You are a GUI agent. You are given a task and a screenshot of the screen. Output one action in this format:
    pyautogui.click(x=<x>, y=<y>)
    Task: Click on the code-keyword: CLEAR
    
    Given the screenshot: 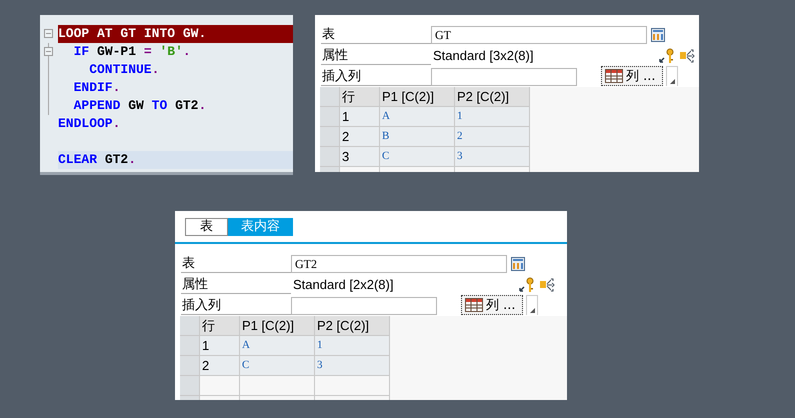 What is the action you would take?
    pyautogui.click(x=78, y=159)
    